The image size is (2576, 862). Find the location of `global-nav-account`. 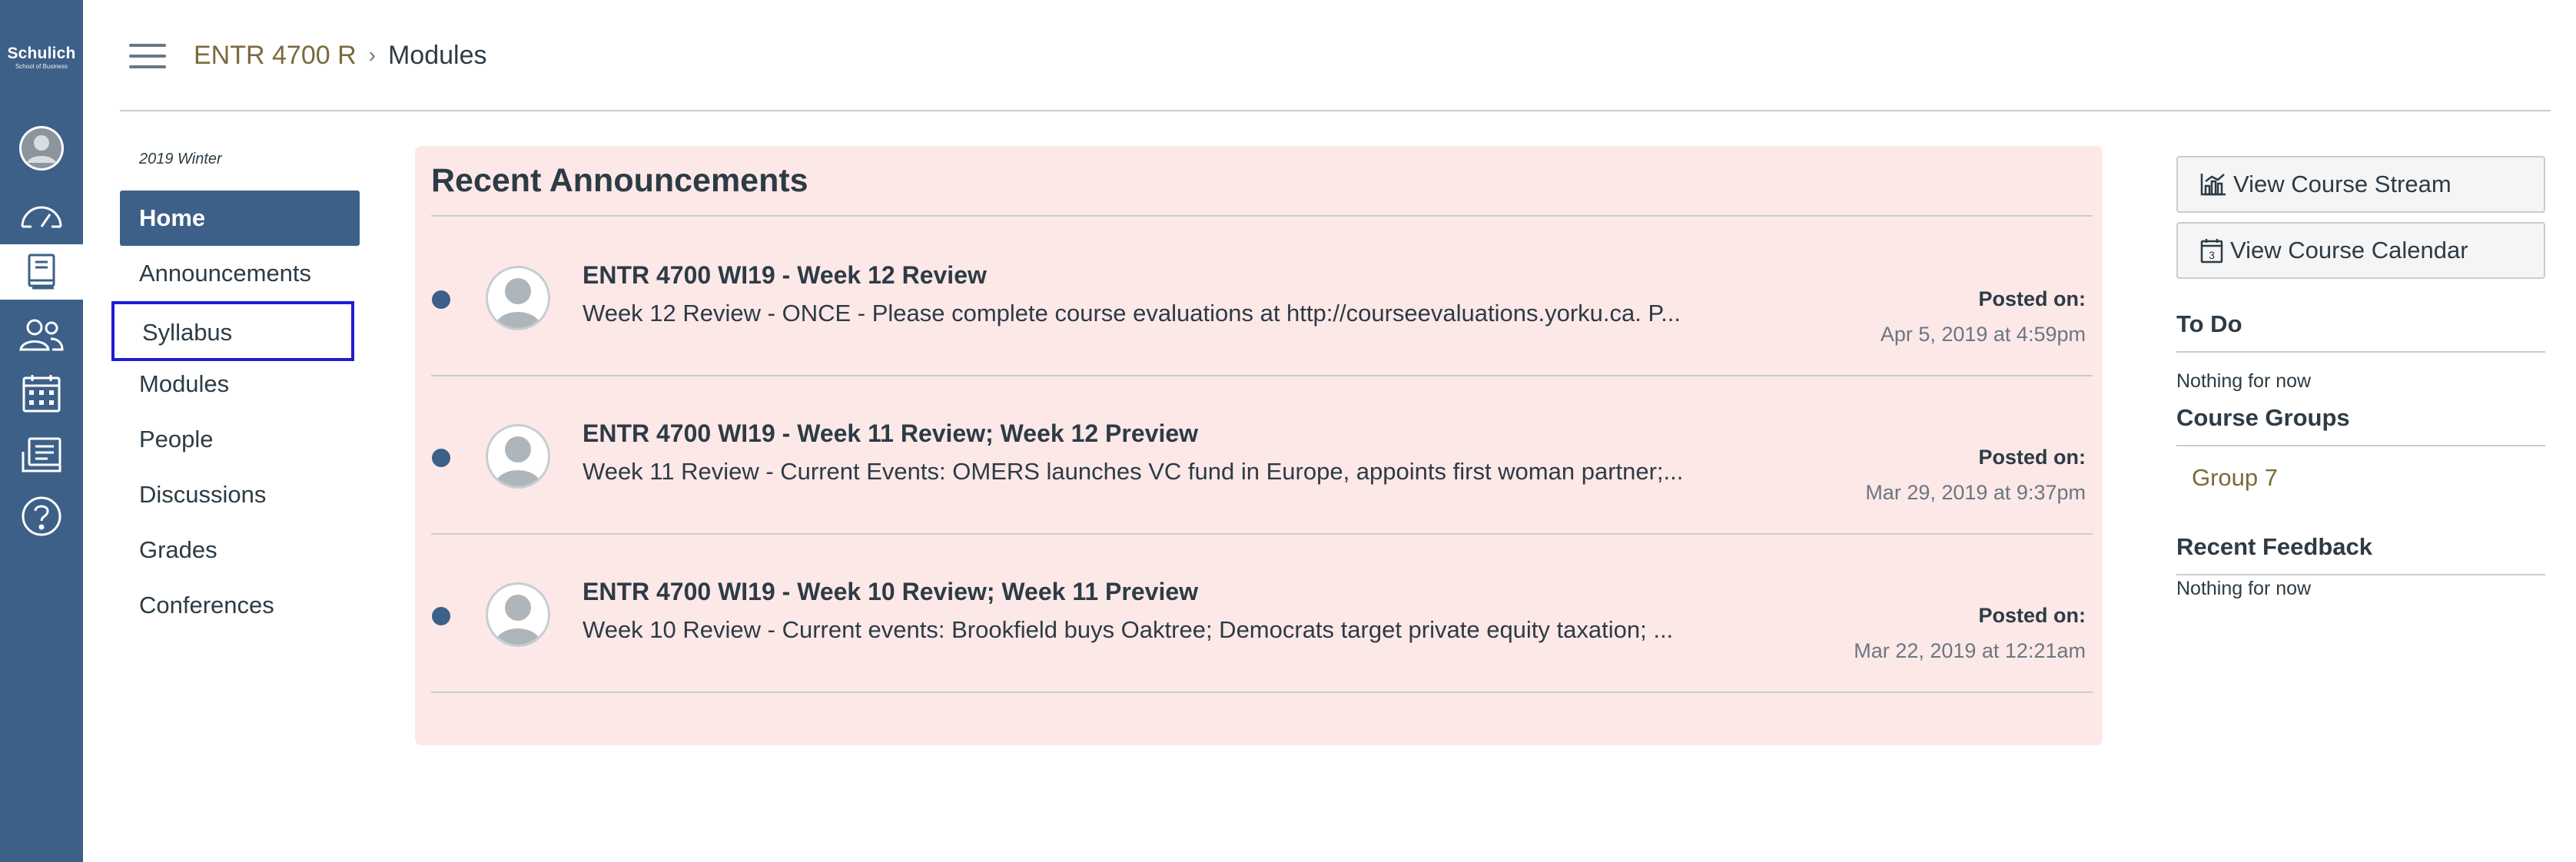

global-nav-account is located at coordinates (41, 148).